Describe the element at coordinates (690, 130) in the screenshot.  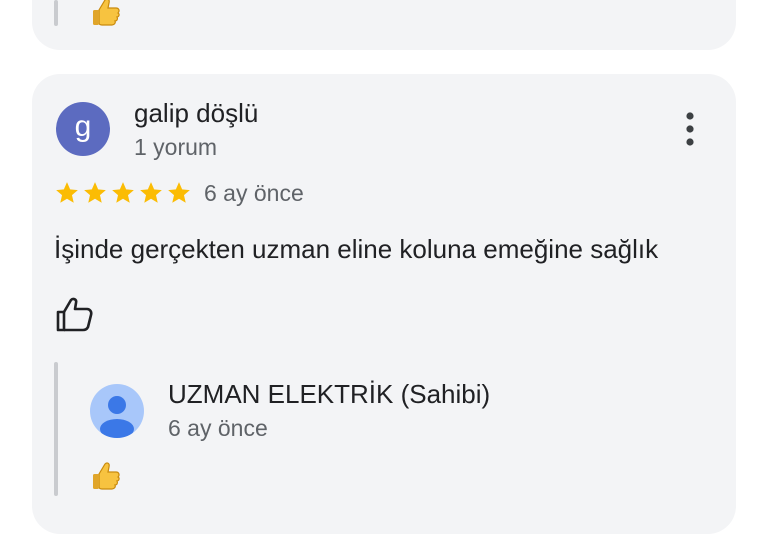
I see `more-vert-icon` at that location.